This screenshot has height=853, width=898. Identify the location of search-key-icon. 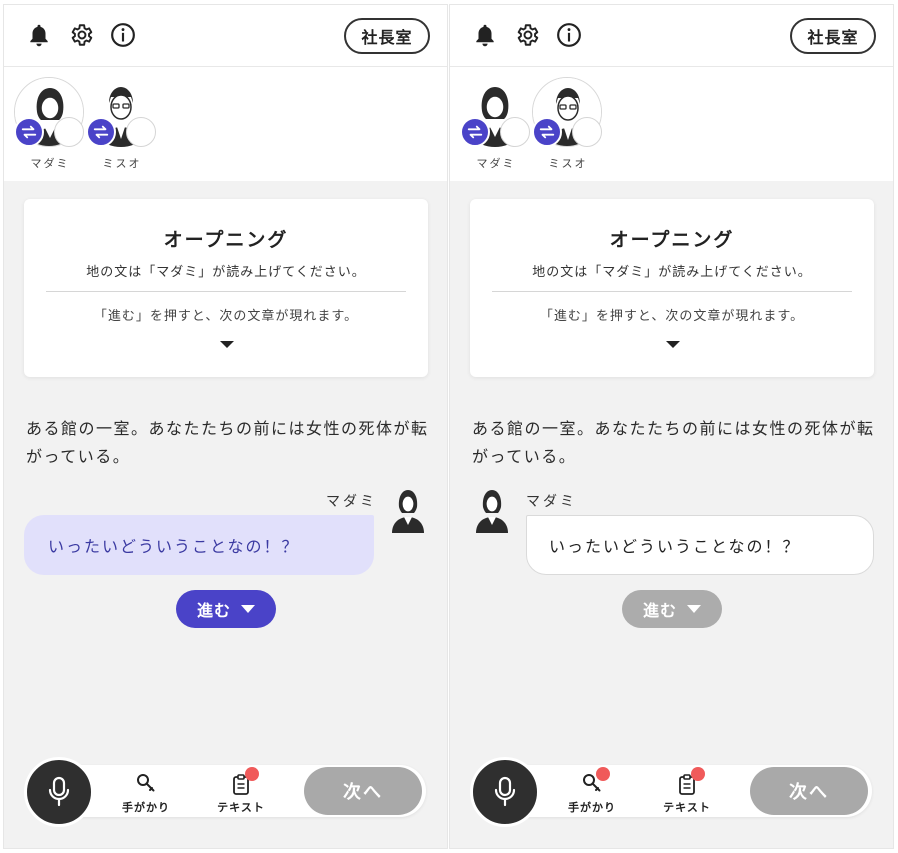
(146, 784).